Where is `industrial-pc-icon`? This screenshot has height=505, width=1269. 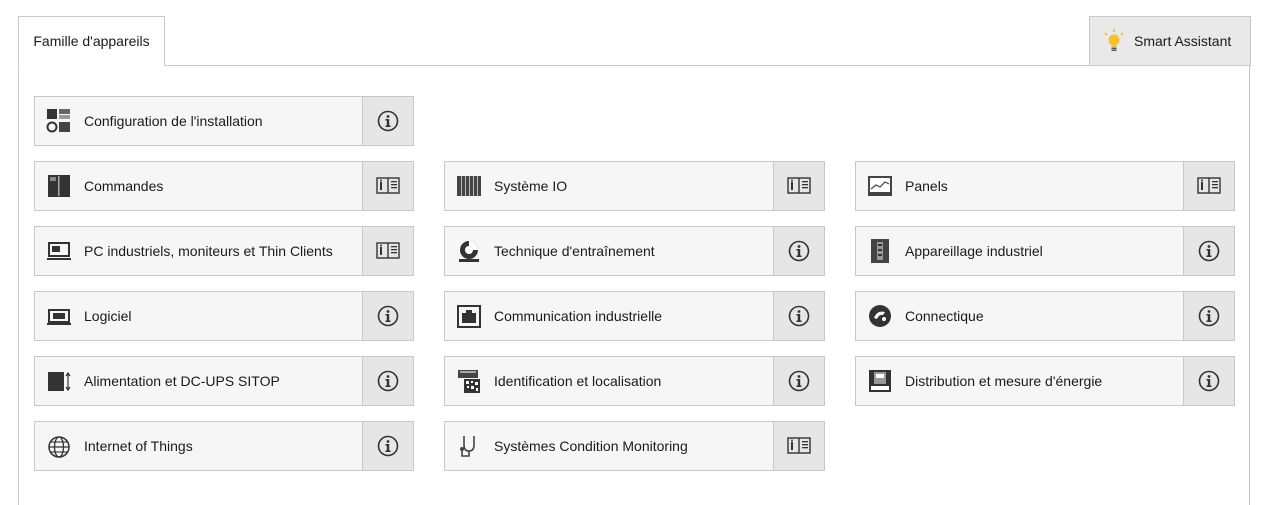
industrial-pc-icon is located at coordinates (59, 251).